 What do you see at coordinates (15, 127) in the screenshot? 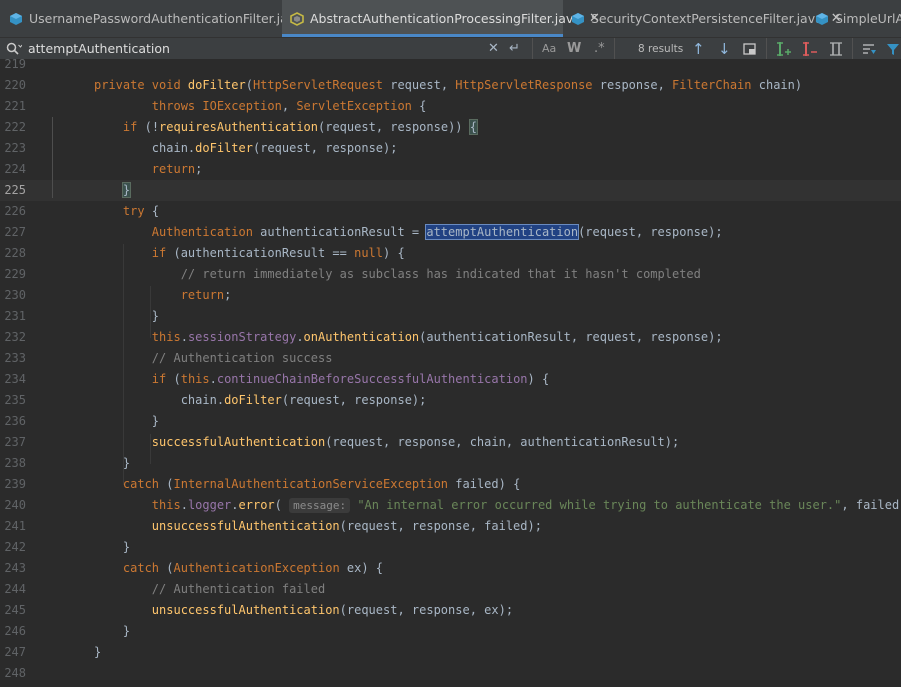
I see `line-number: 222` at bounding box center [15, 127].